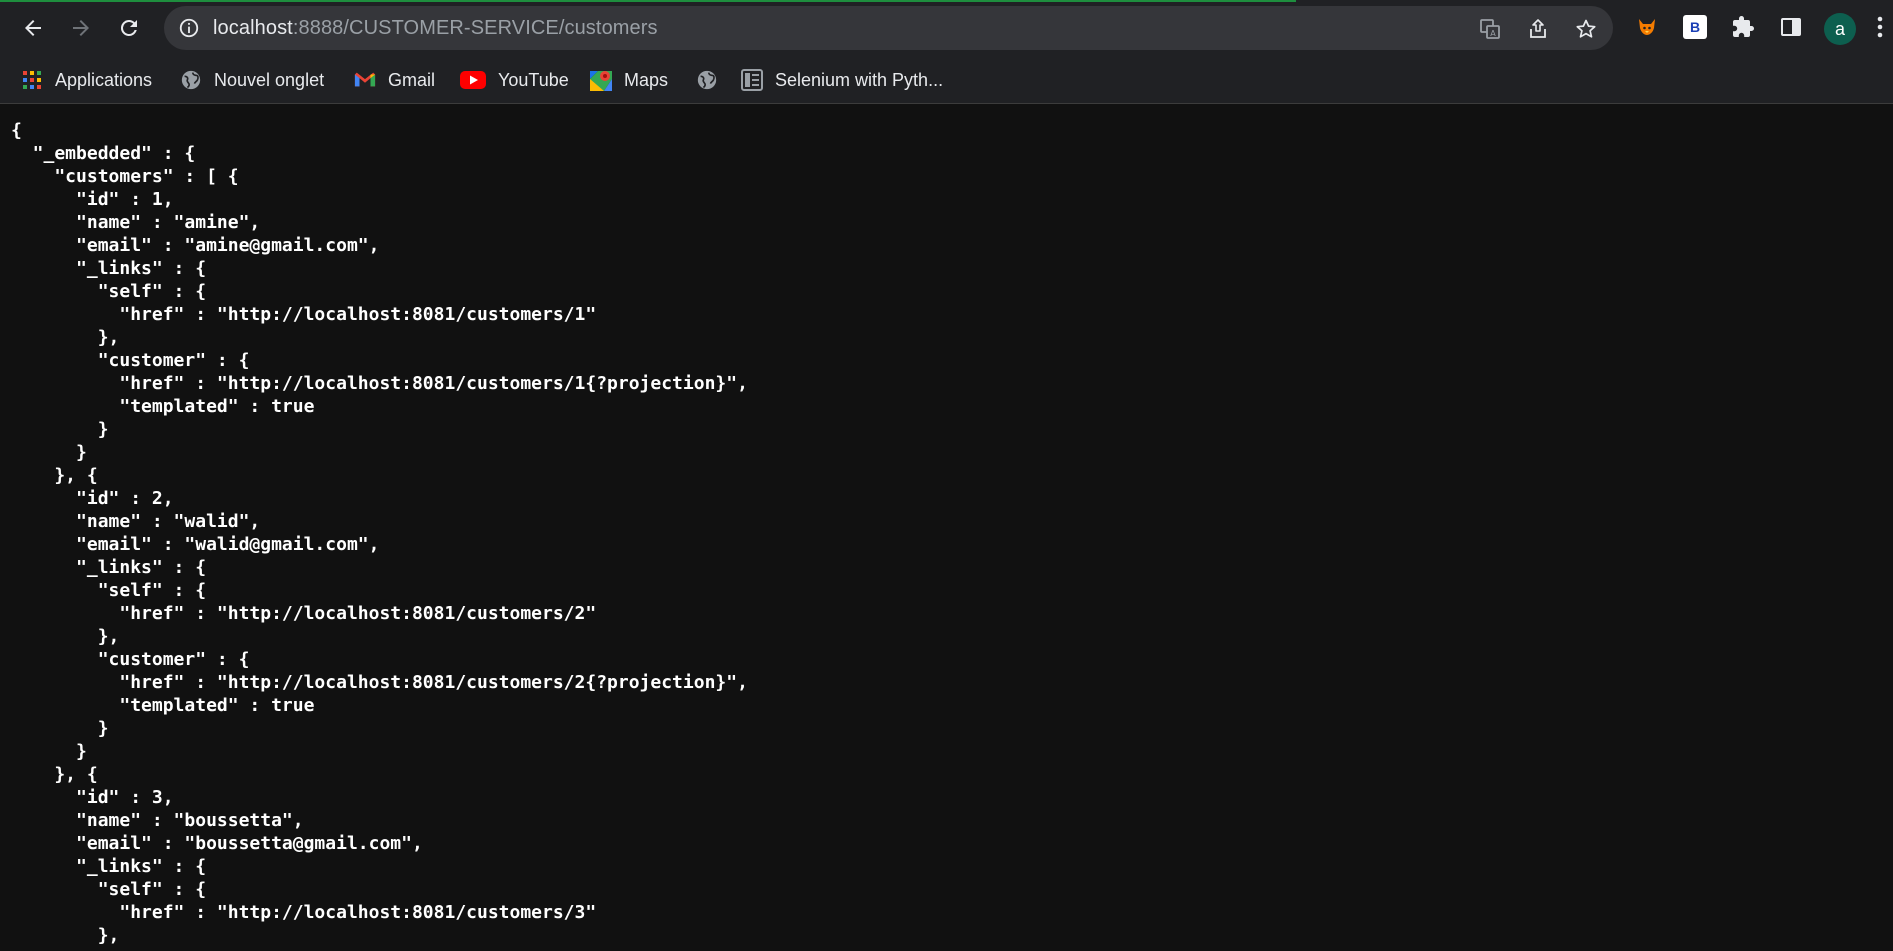 This screenshot has height=951, width=1893. I want to click on json-line: "_embedded" : {, so click(103, 153).